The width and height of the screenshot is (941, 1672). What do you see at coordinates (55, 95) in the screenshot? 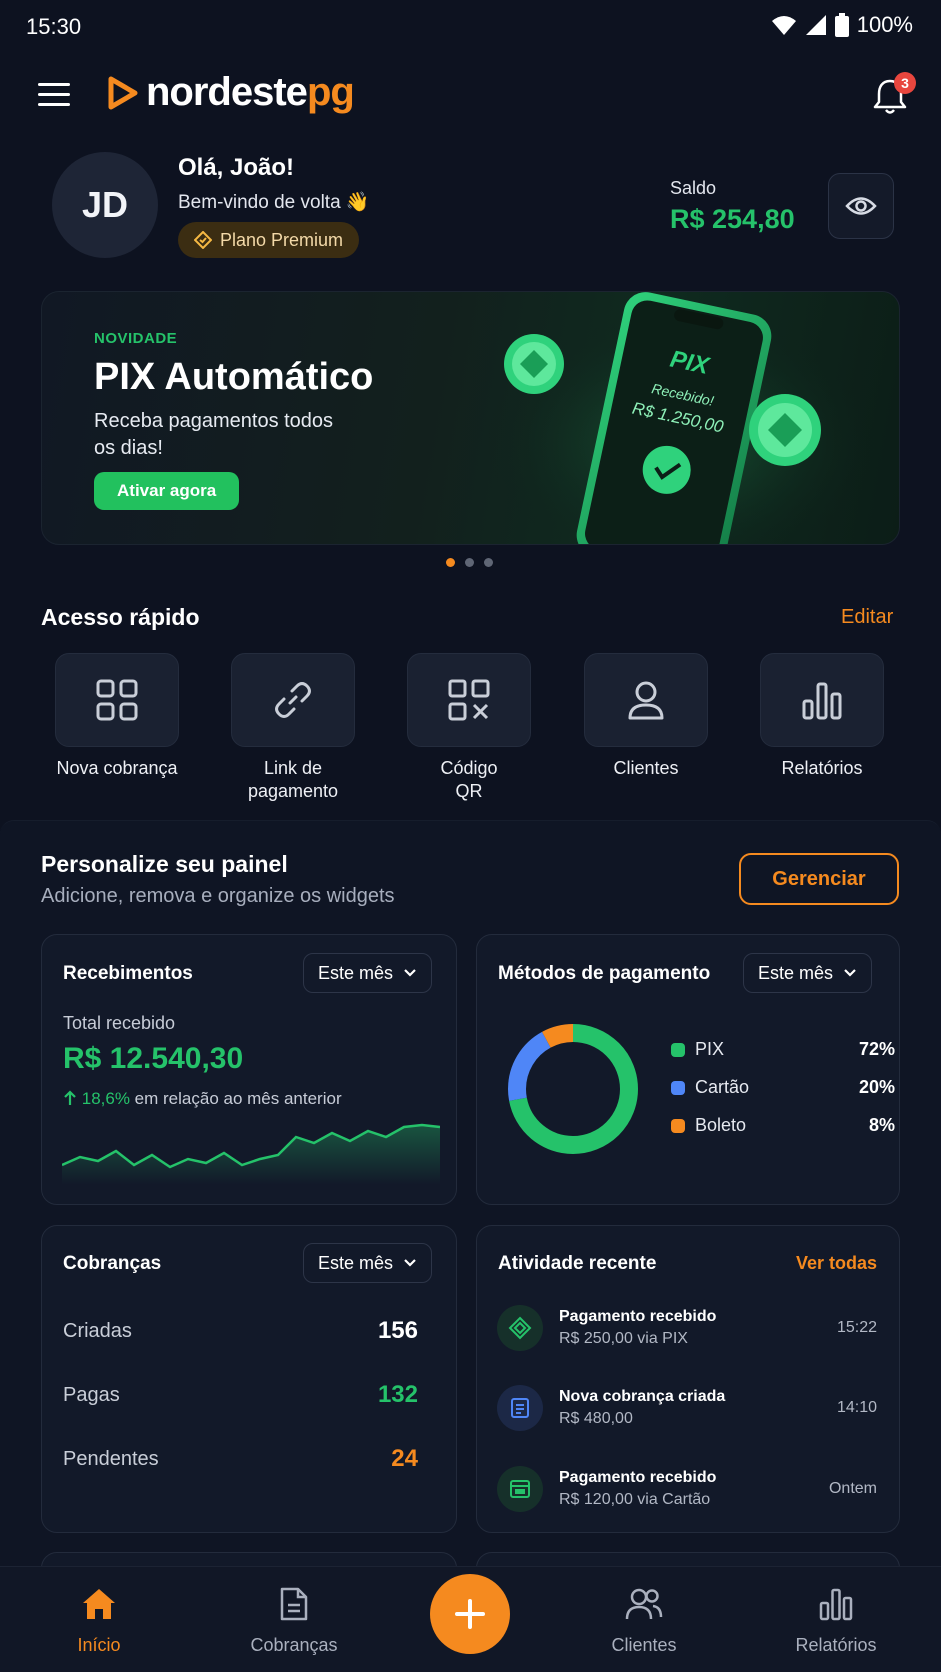
I see `menu-icon` at bounding box center [55, 95].